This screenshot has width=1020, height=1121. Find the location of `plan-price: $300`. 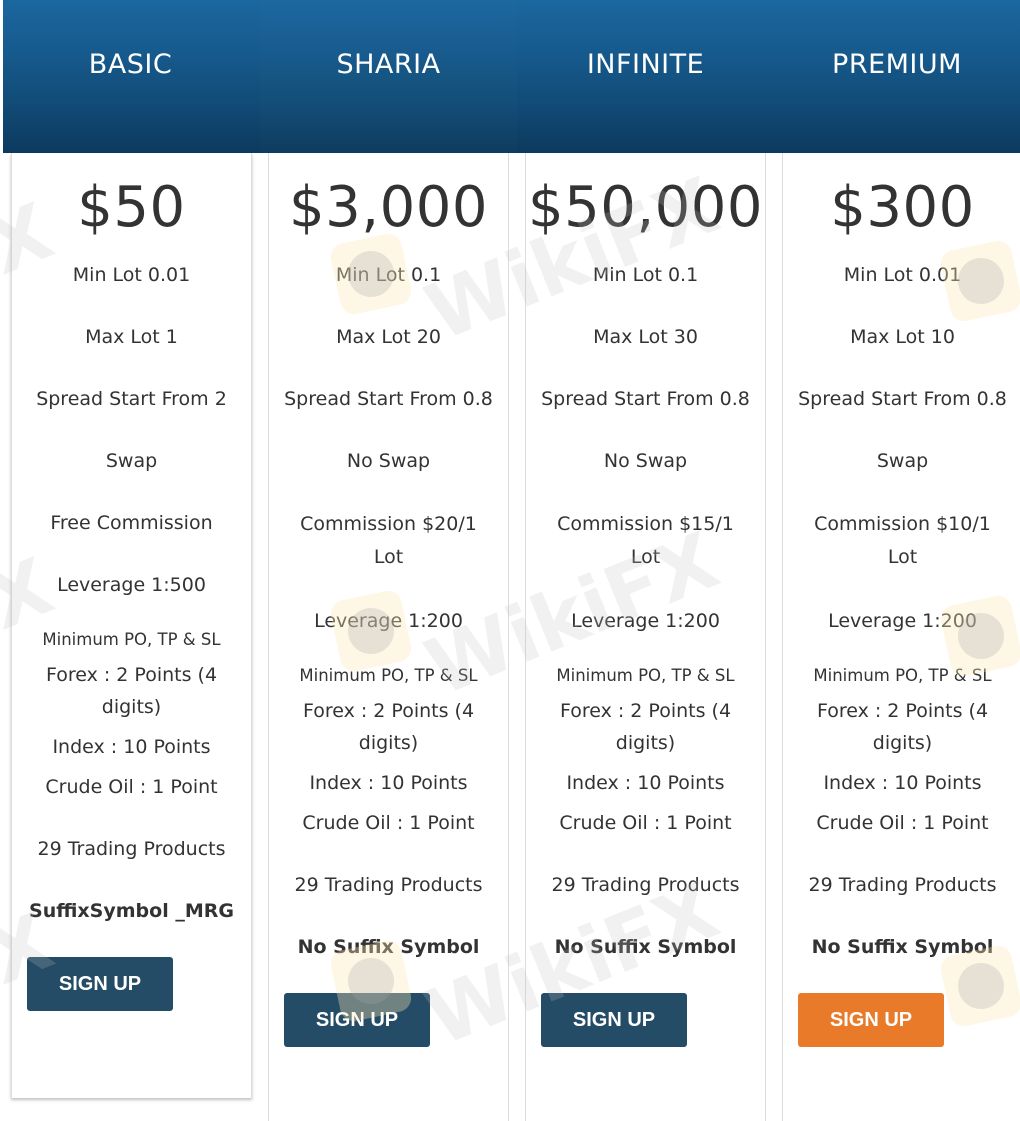

plan-price: $300 is located at coordinates (902, 207).